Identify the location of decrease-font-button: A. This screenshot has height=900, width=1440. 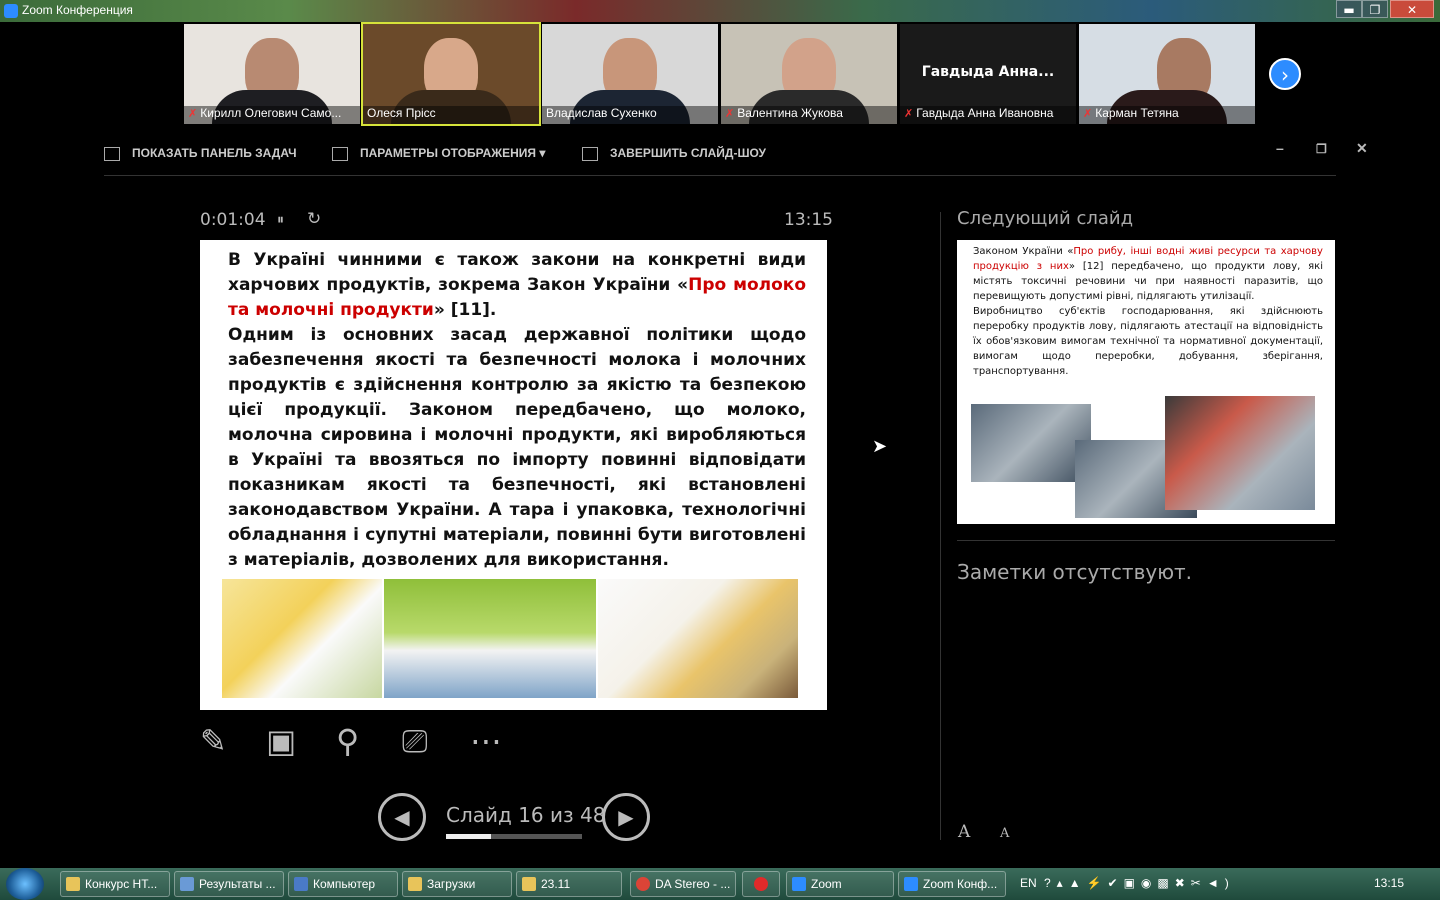
(1004, 833).